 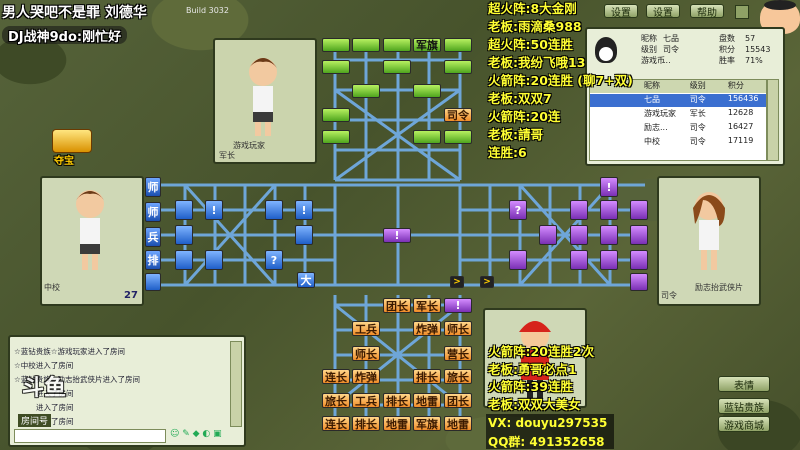 What do you see at coordinates (44, 388) in the screenshot?
I see `douyu-watermark: 斗鱼` at bounding box center [44, 388].